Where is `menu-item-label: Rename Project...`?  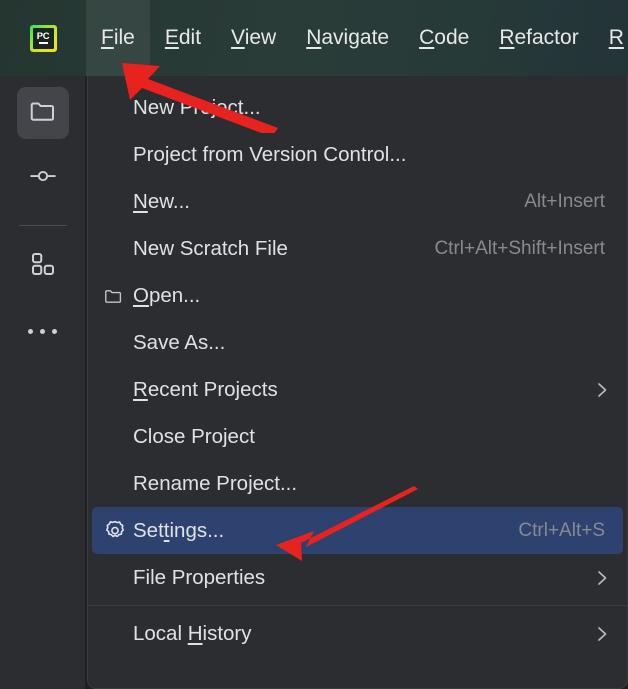
menu-item-label: Rename Project... is located at coordinates (215, 483).